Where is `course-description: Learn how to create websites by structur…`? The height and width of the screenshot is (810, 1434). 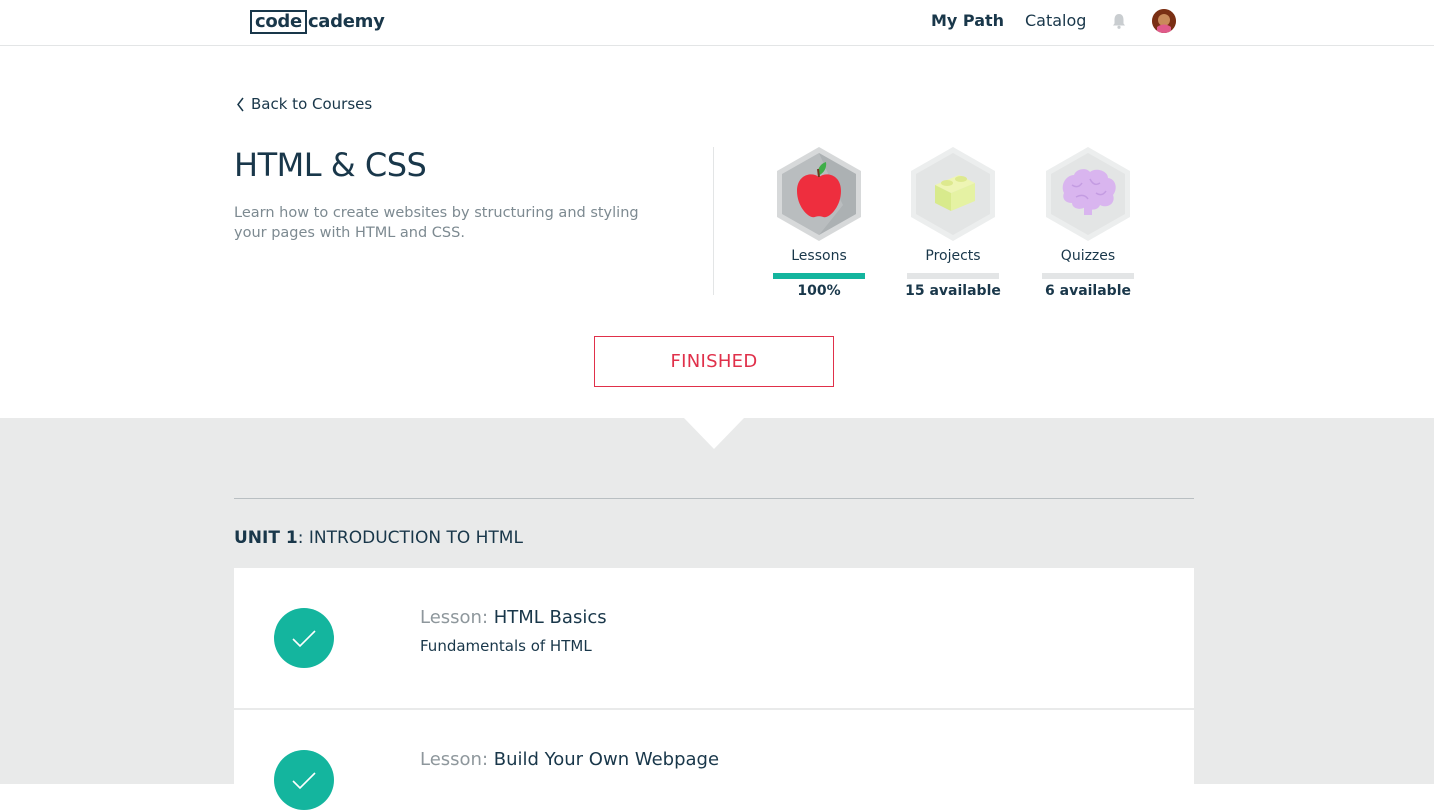 course-description: Learn how to create websites by structur… is located at coordinates (436, 223).